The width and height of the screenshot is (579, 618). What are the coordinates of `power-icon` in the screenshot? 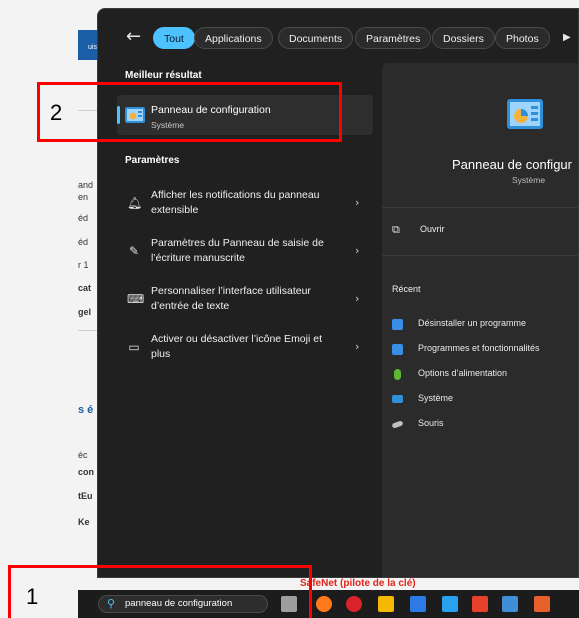 It's located at (397, 374).